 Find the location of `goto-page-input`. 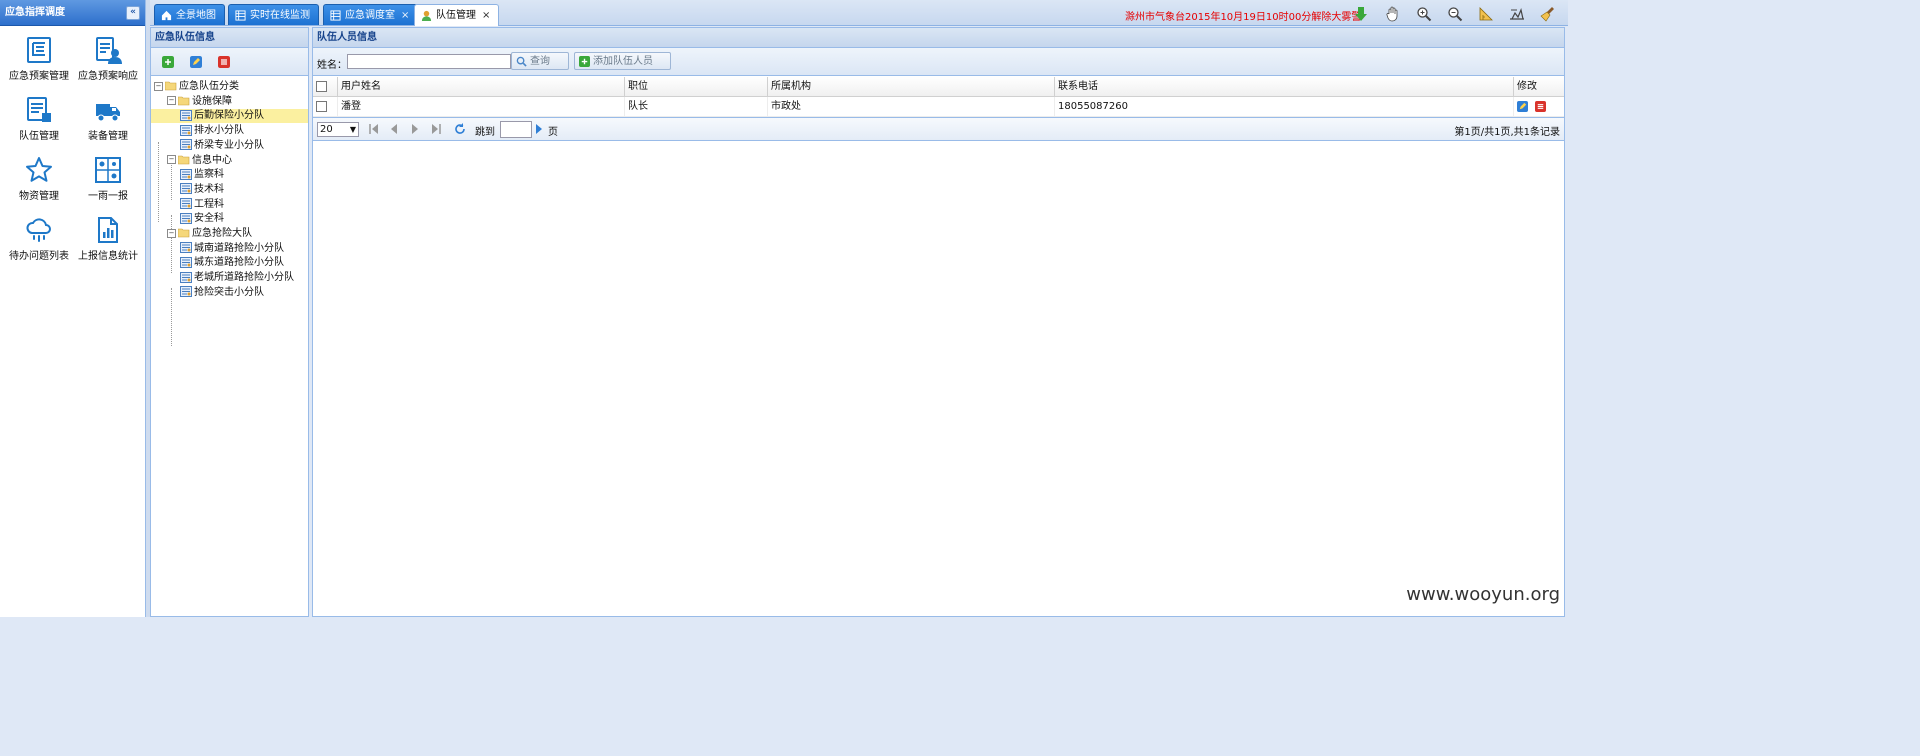

goto-page-input is located at coordinates (516, 129).